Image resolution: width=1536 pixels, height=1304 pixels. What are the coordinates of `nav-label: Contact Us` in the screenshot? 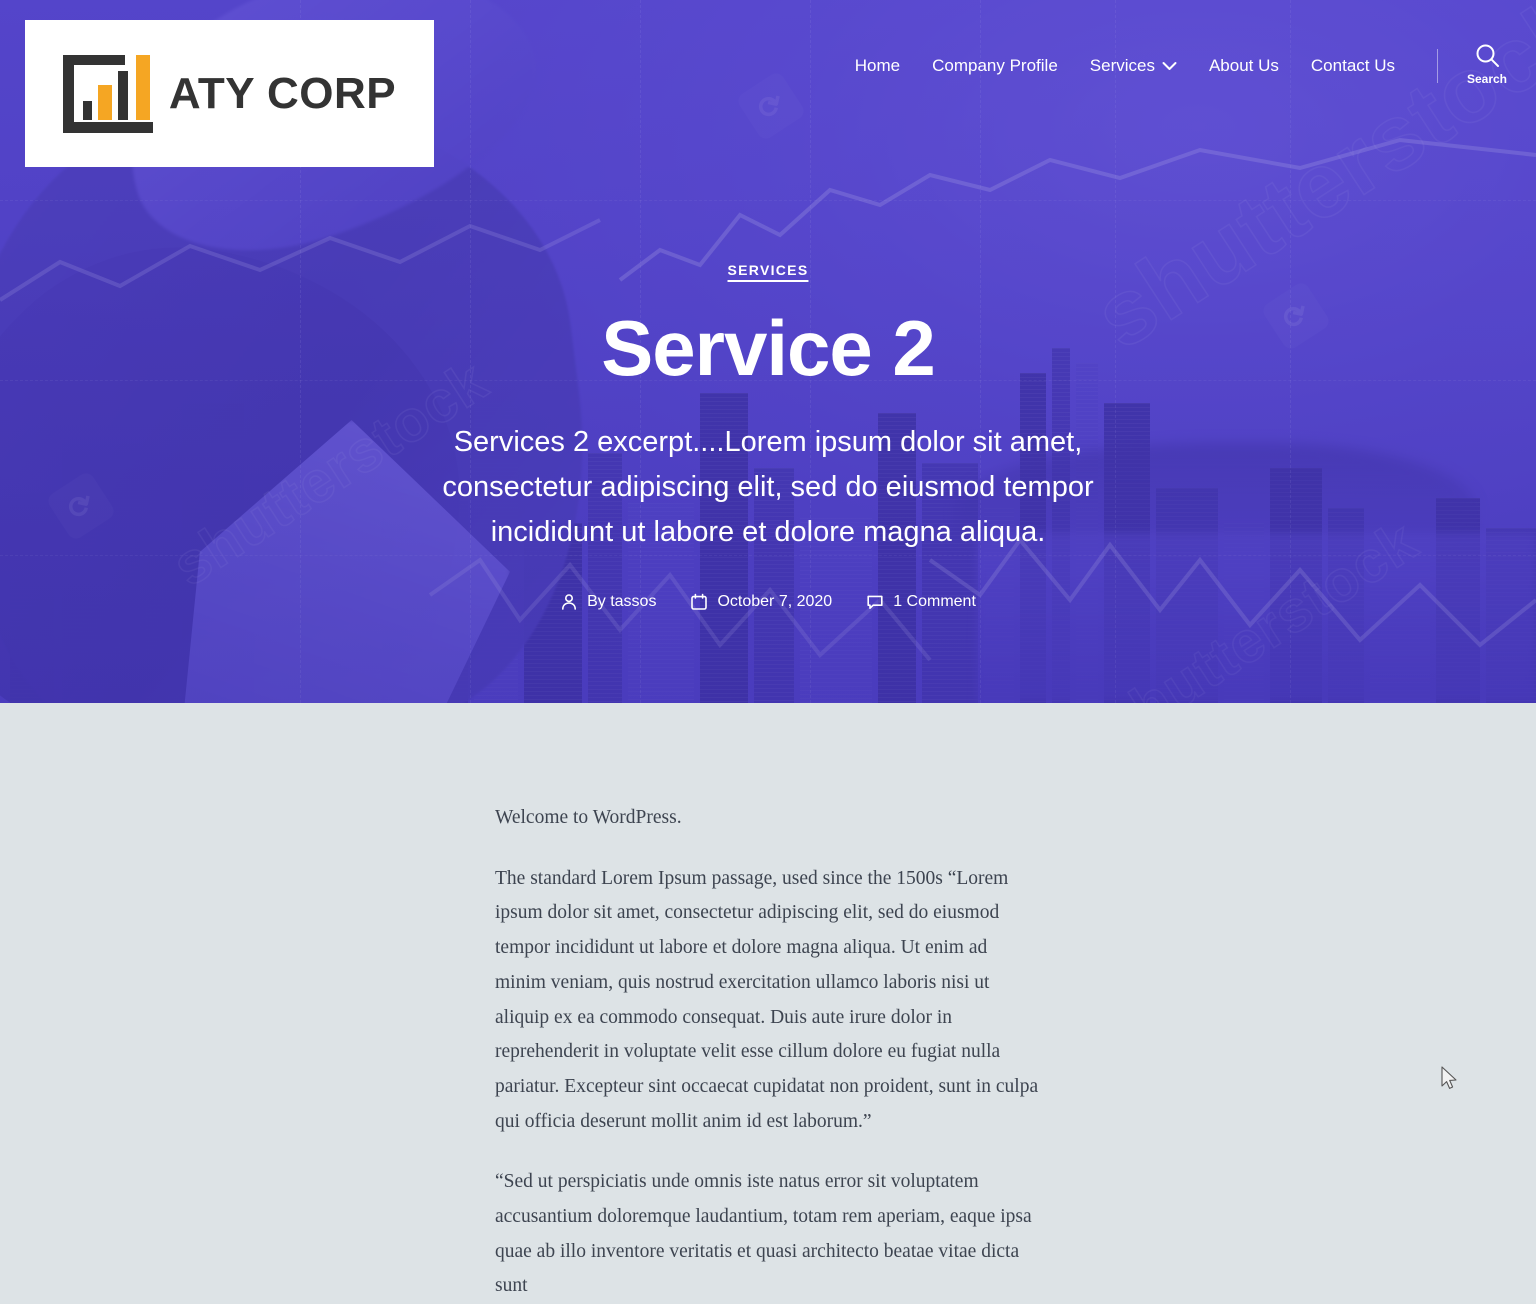 It's located at (1353, 66).